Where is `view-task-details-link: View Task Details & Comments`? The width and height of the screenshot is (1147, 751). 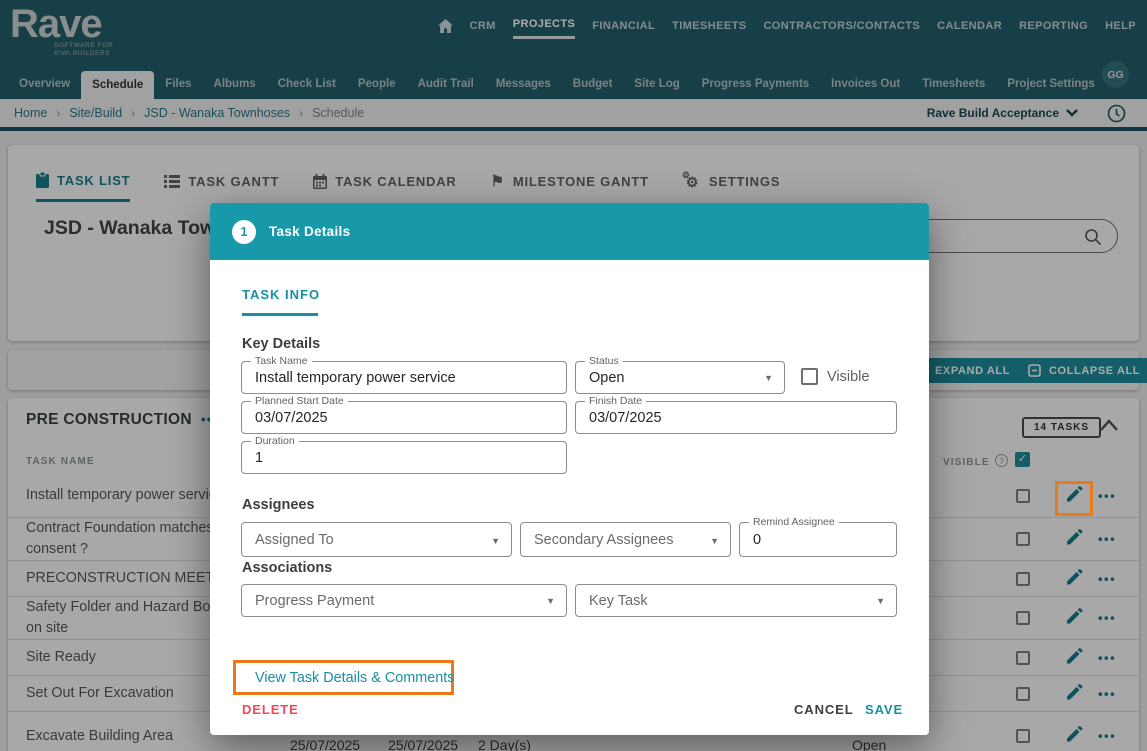
view-task-details-link: View Task Details & Comments is located at coordinates (354, 678).